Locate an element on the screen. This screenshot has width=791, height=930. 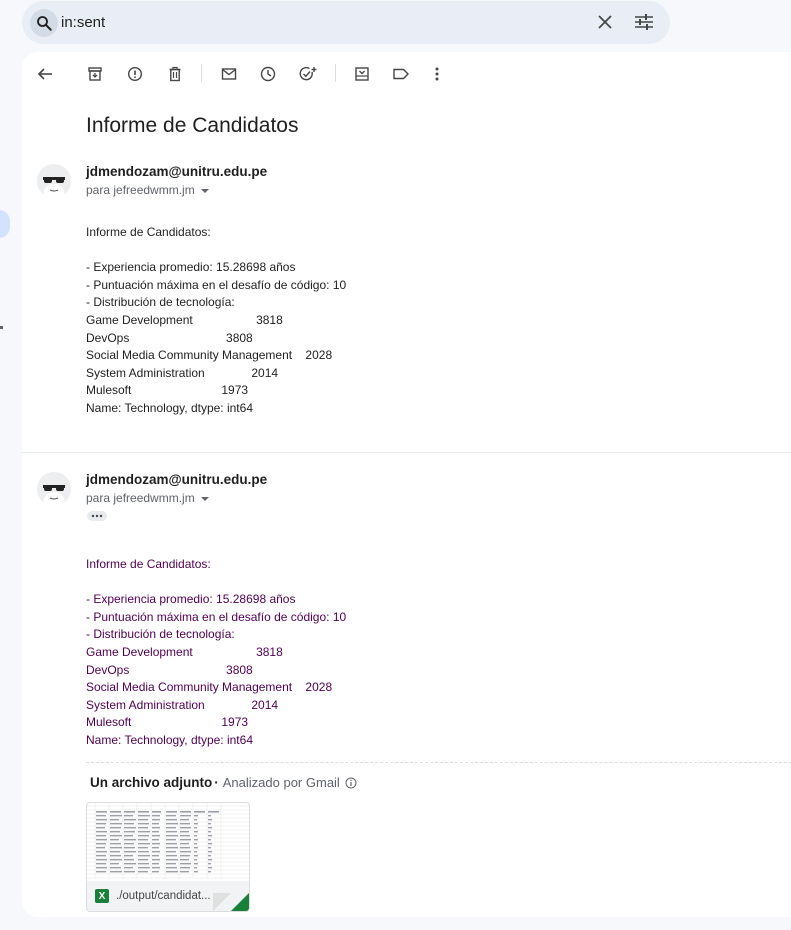
search-input: in:sent is located at coordinates (83, 22).